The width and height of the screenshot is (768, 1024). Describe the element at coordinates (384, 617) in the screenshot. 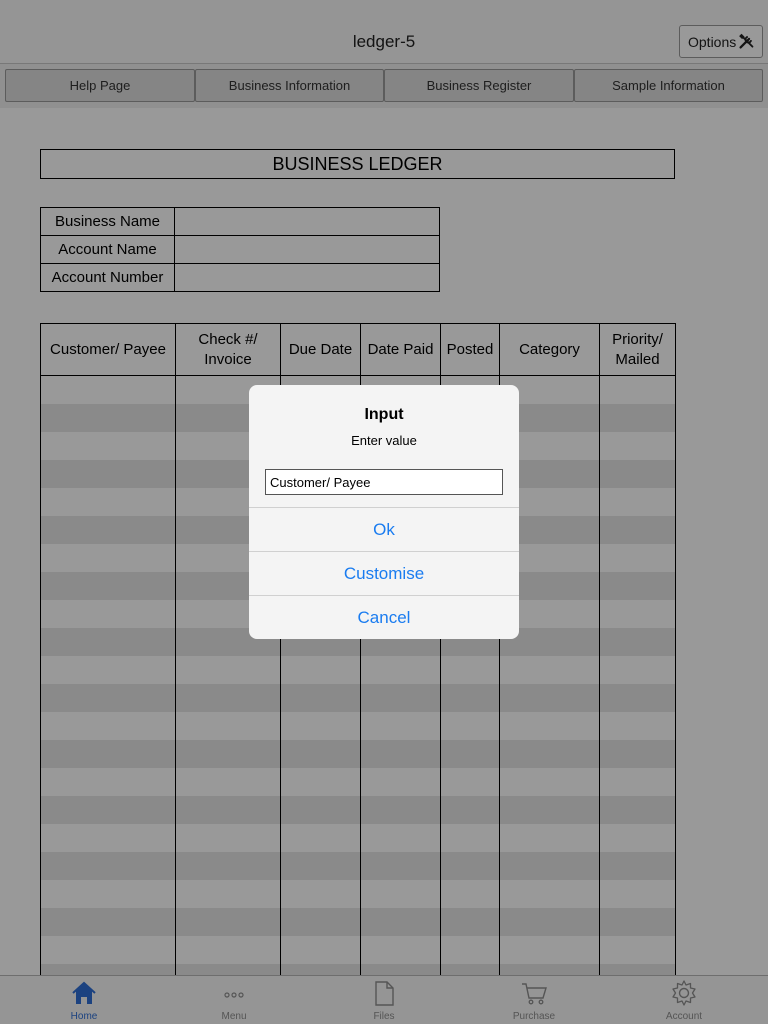

I see `cancel-button: Cancel` at that location.